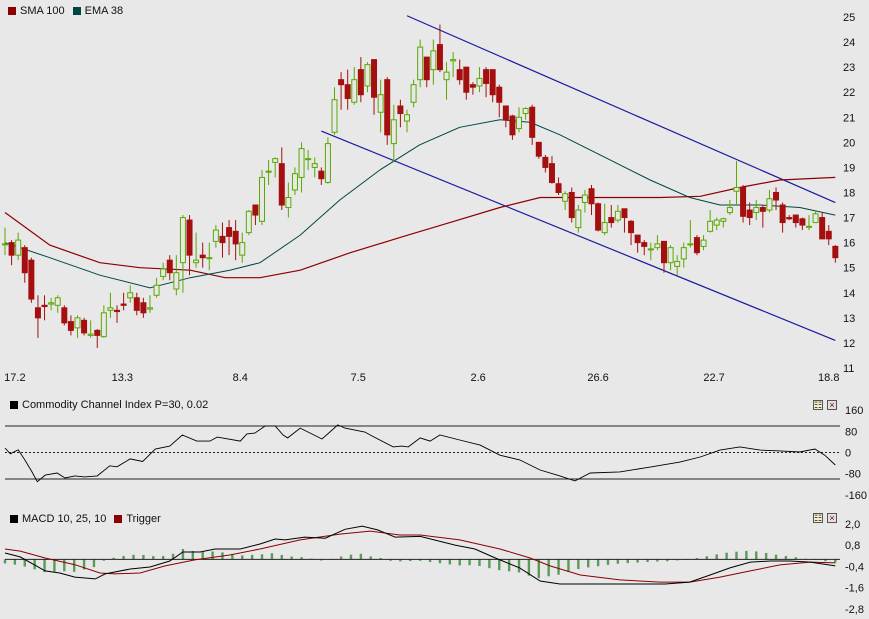 This screenshot has height=619, width=869. I want to click on price-y-tick: 14, so click(849, 294).